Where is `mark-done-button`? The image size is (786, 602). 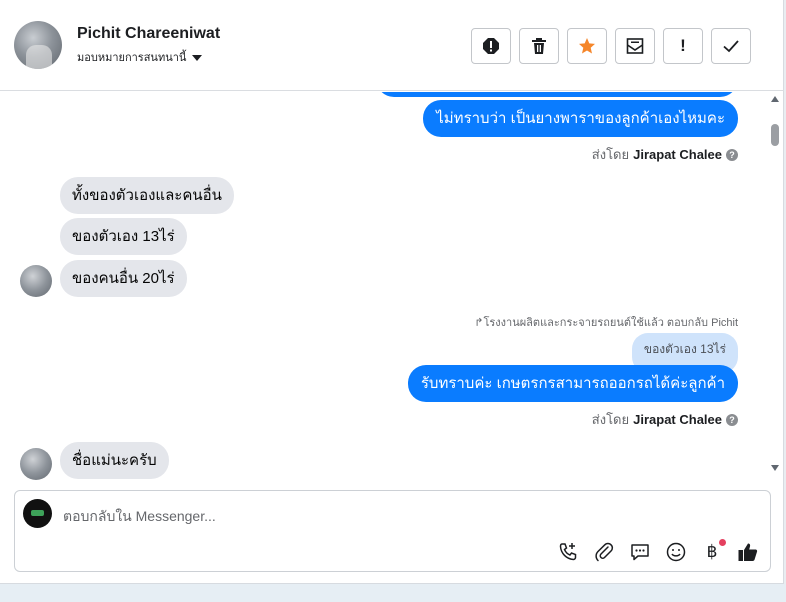 mark-done-button is located at coordinates (731, 46).